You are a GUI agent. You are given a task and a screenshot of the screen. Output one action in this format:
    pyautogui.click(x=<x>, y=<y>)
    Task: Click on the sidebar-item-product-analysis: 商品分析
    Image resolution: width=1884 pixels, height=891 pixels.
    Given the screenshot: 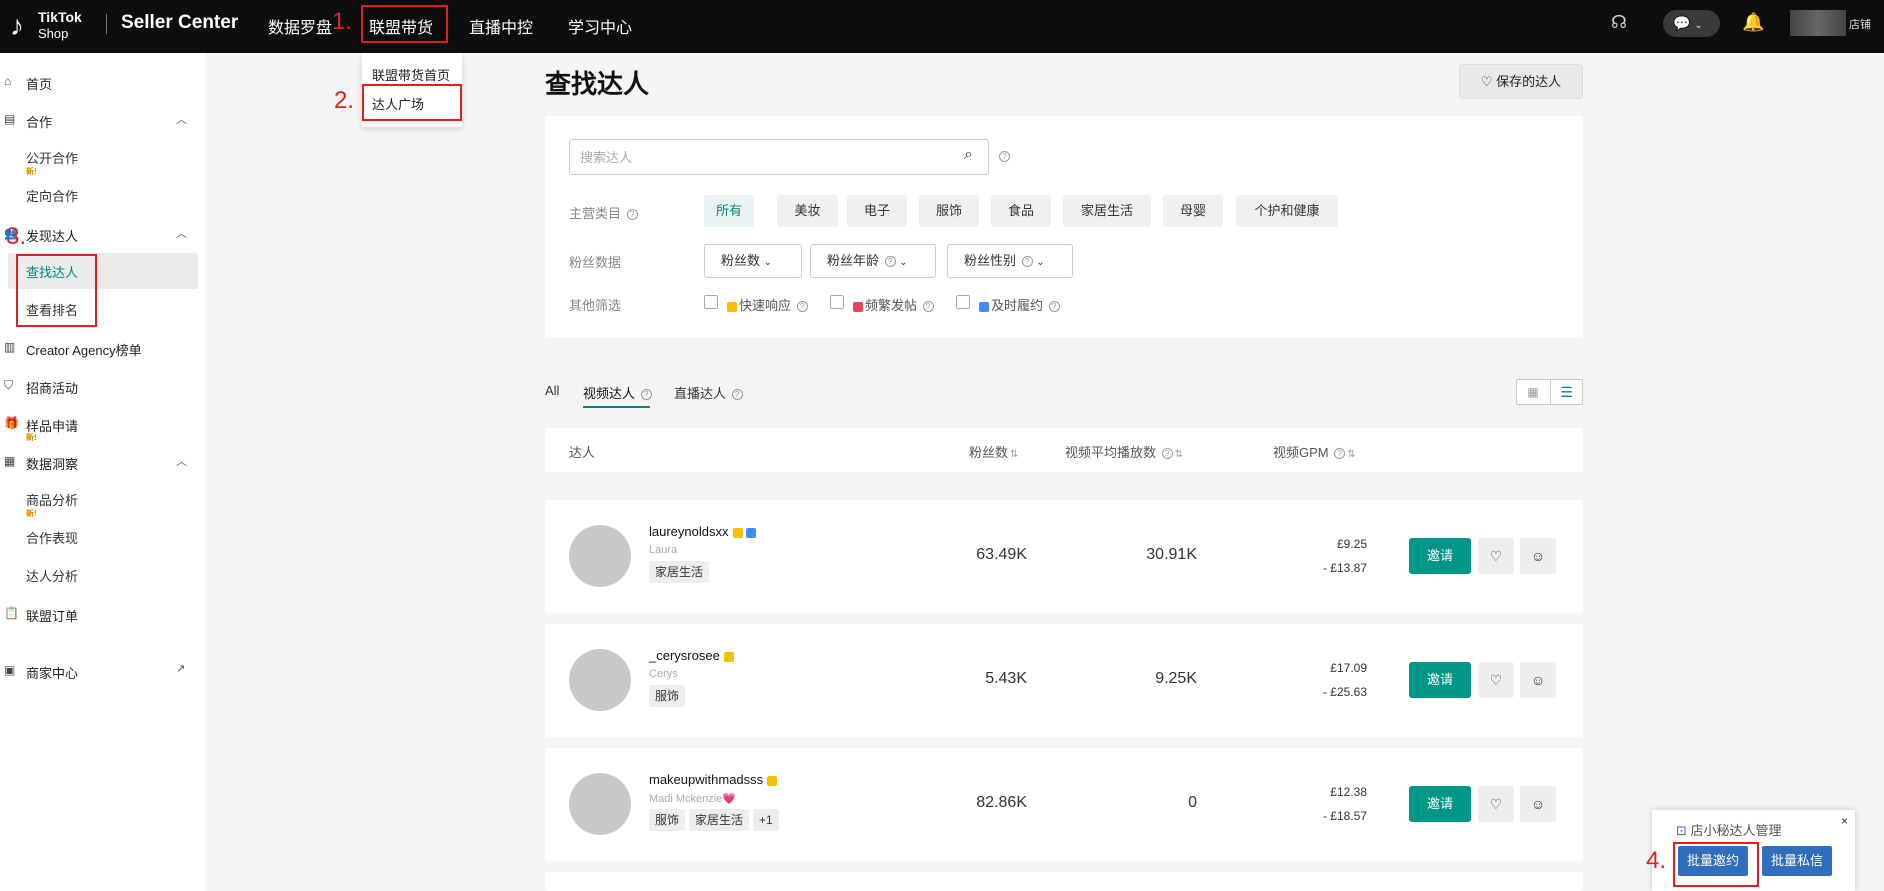 What is the action you would take?
    pyautogui.click(x=52, y=499)
    